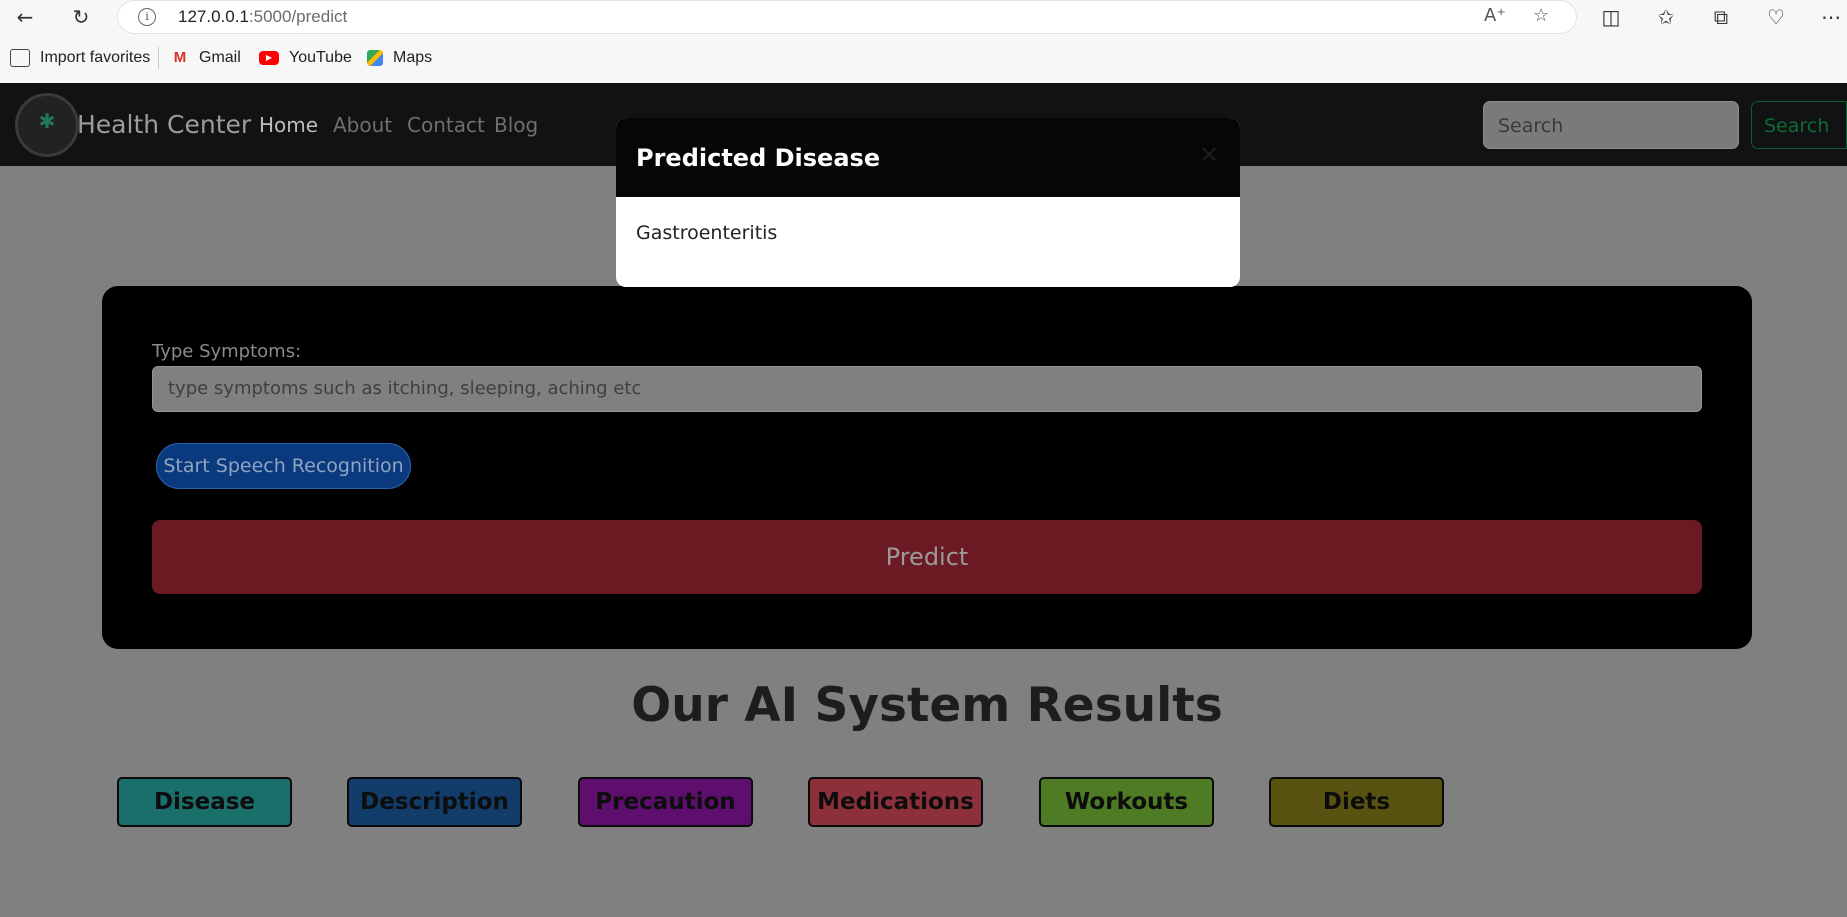 The width and height of the screenshot is (1847, 917). What do you see at coordinates (220, 57) in the screenshot?
I see `bookmark-label: Gmail` at bounding box center [220, 57].